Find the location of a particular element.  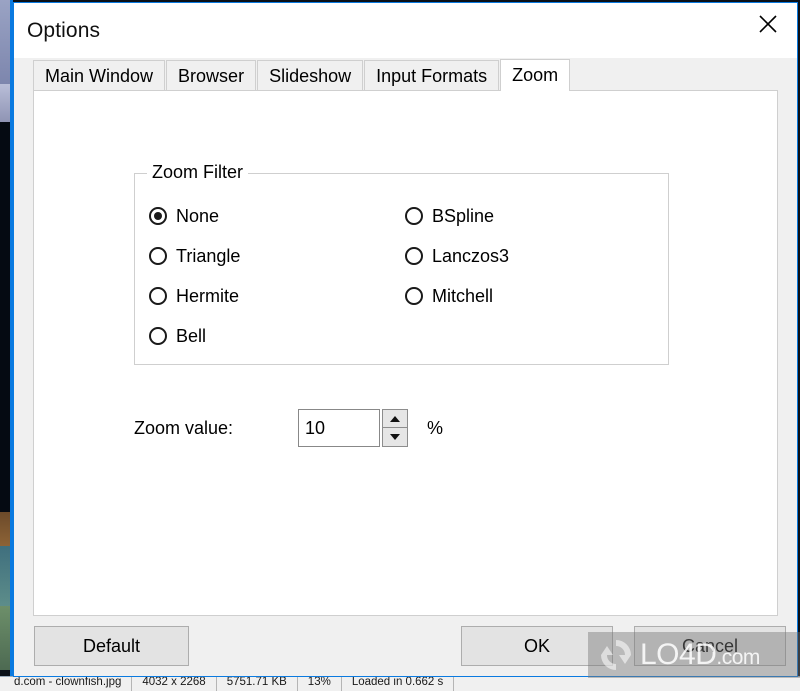

cancel-button: Cancel is located at coordinates (710, 646).